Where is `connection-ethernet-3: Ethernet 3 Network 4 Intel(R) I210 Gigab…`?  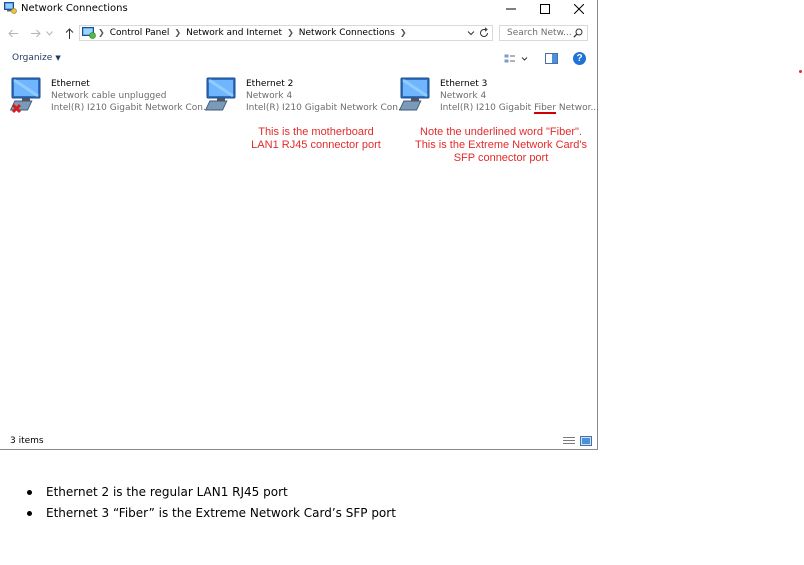
connection-ethernet-3: Ethernet 3 Network 4 Intel(R) I210 Gigab… is located at coordinates (499, 97).